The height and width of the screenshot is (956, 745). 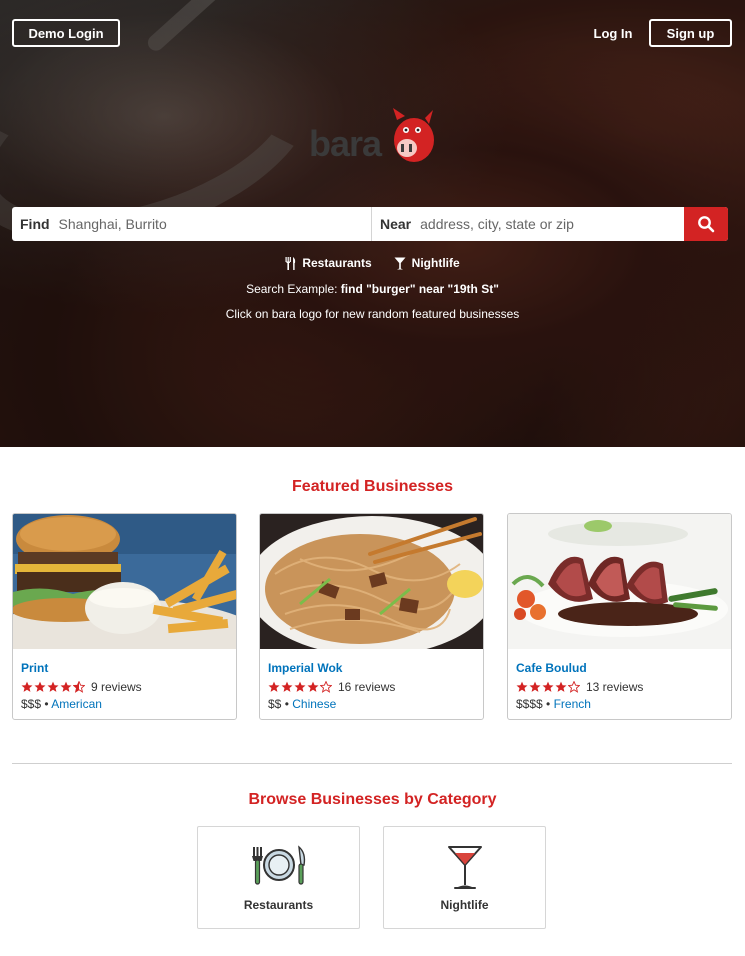 I want to click on review-count: 13 reviews, so click(x=615, y=687).